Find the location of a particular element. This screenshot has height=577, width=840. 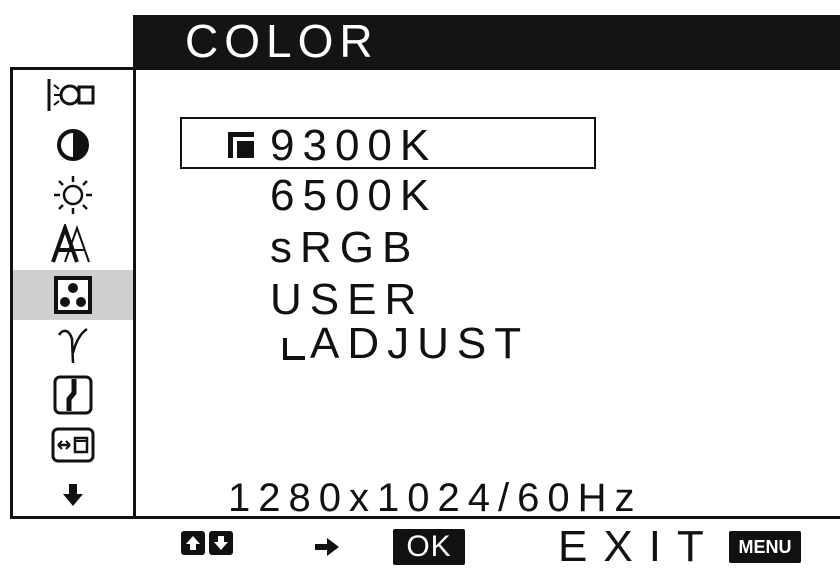

sidebar-item-sharpness is located at coordinates (73, 245).